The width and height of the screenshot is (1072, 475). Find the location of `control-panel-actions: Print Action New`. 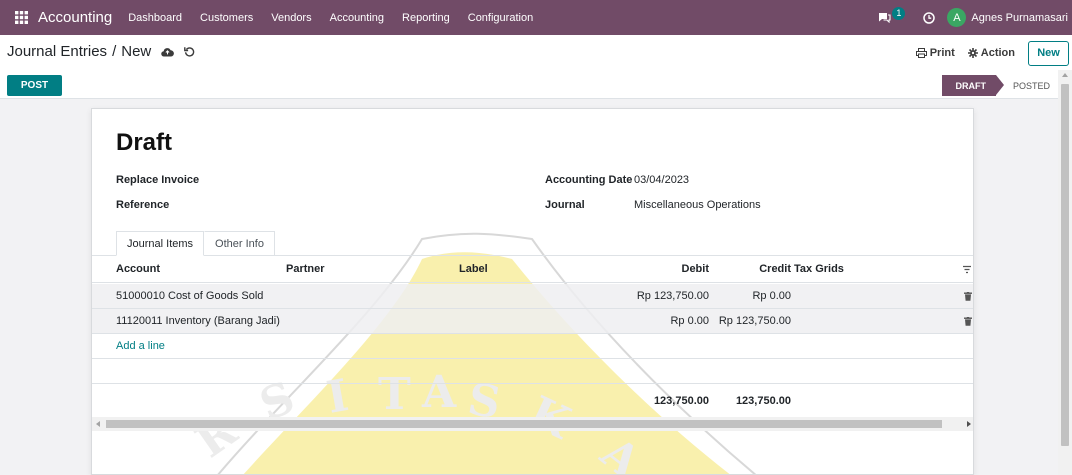

control-panel-actions: Print Action New is located at coordinates (993, 53).